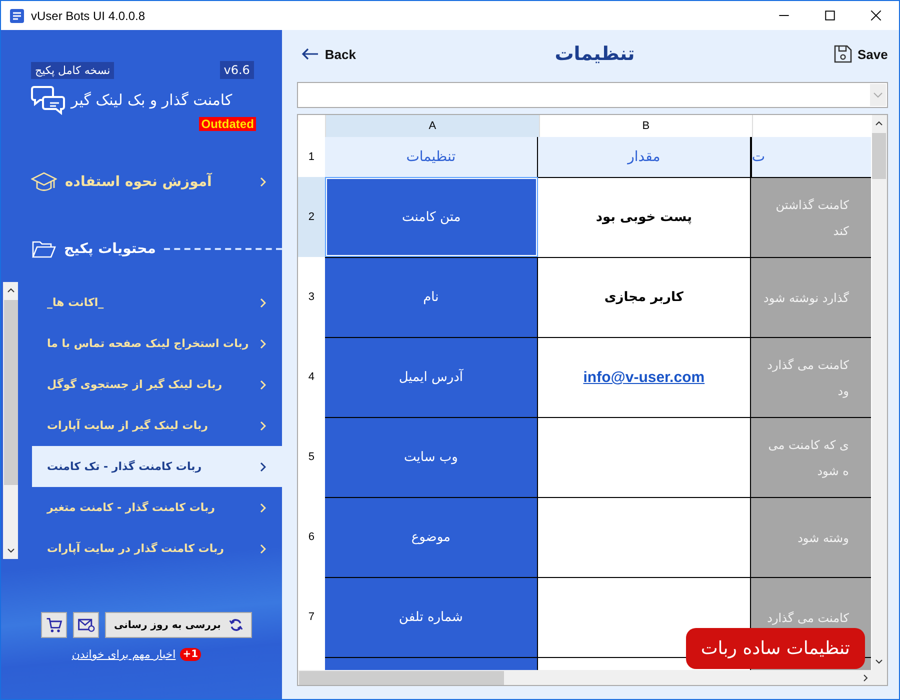 The width and height of the screenshot is (900, 700). Describe the element at coordinates (810, 537) in the screenshot. I see `table-cell: وشته شود` at that location.